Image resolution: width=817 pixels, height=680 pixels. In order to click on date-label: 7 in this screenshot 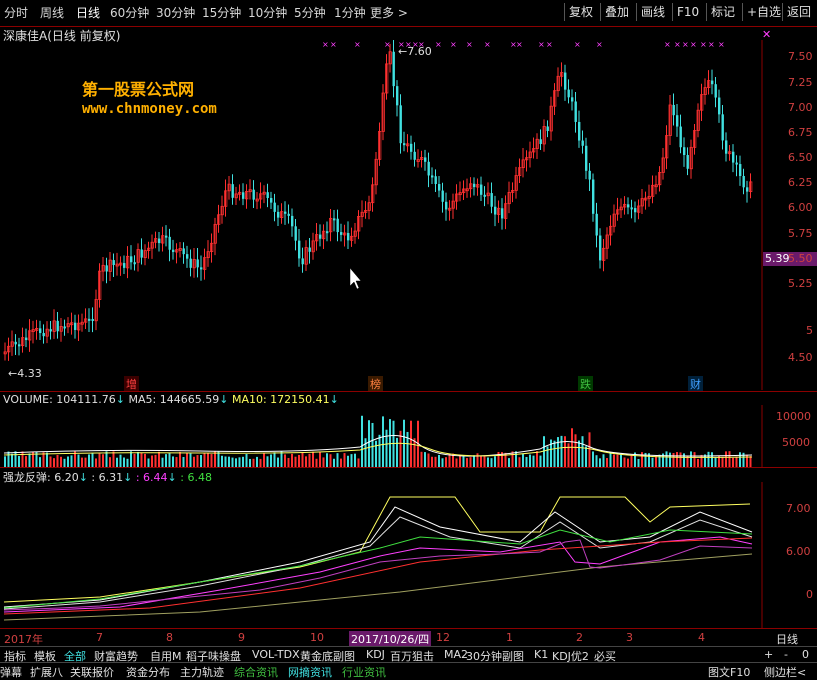, I will do `click(99, 637)`.